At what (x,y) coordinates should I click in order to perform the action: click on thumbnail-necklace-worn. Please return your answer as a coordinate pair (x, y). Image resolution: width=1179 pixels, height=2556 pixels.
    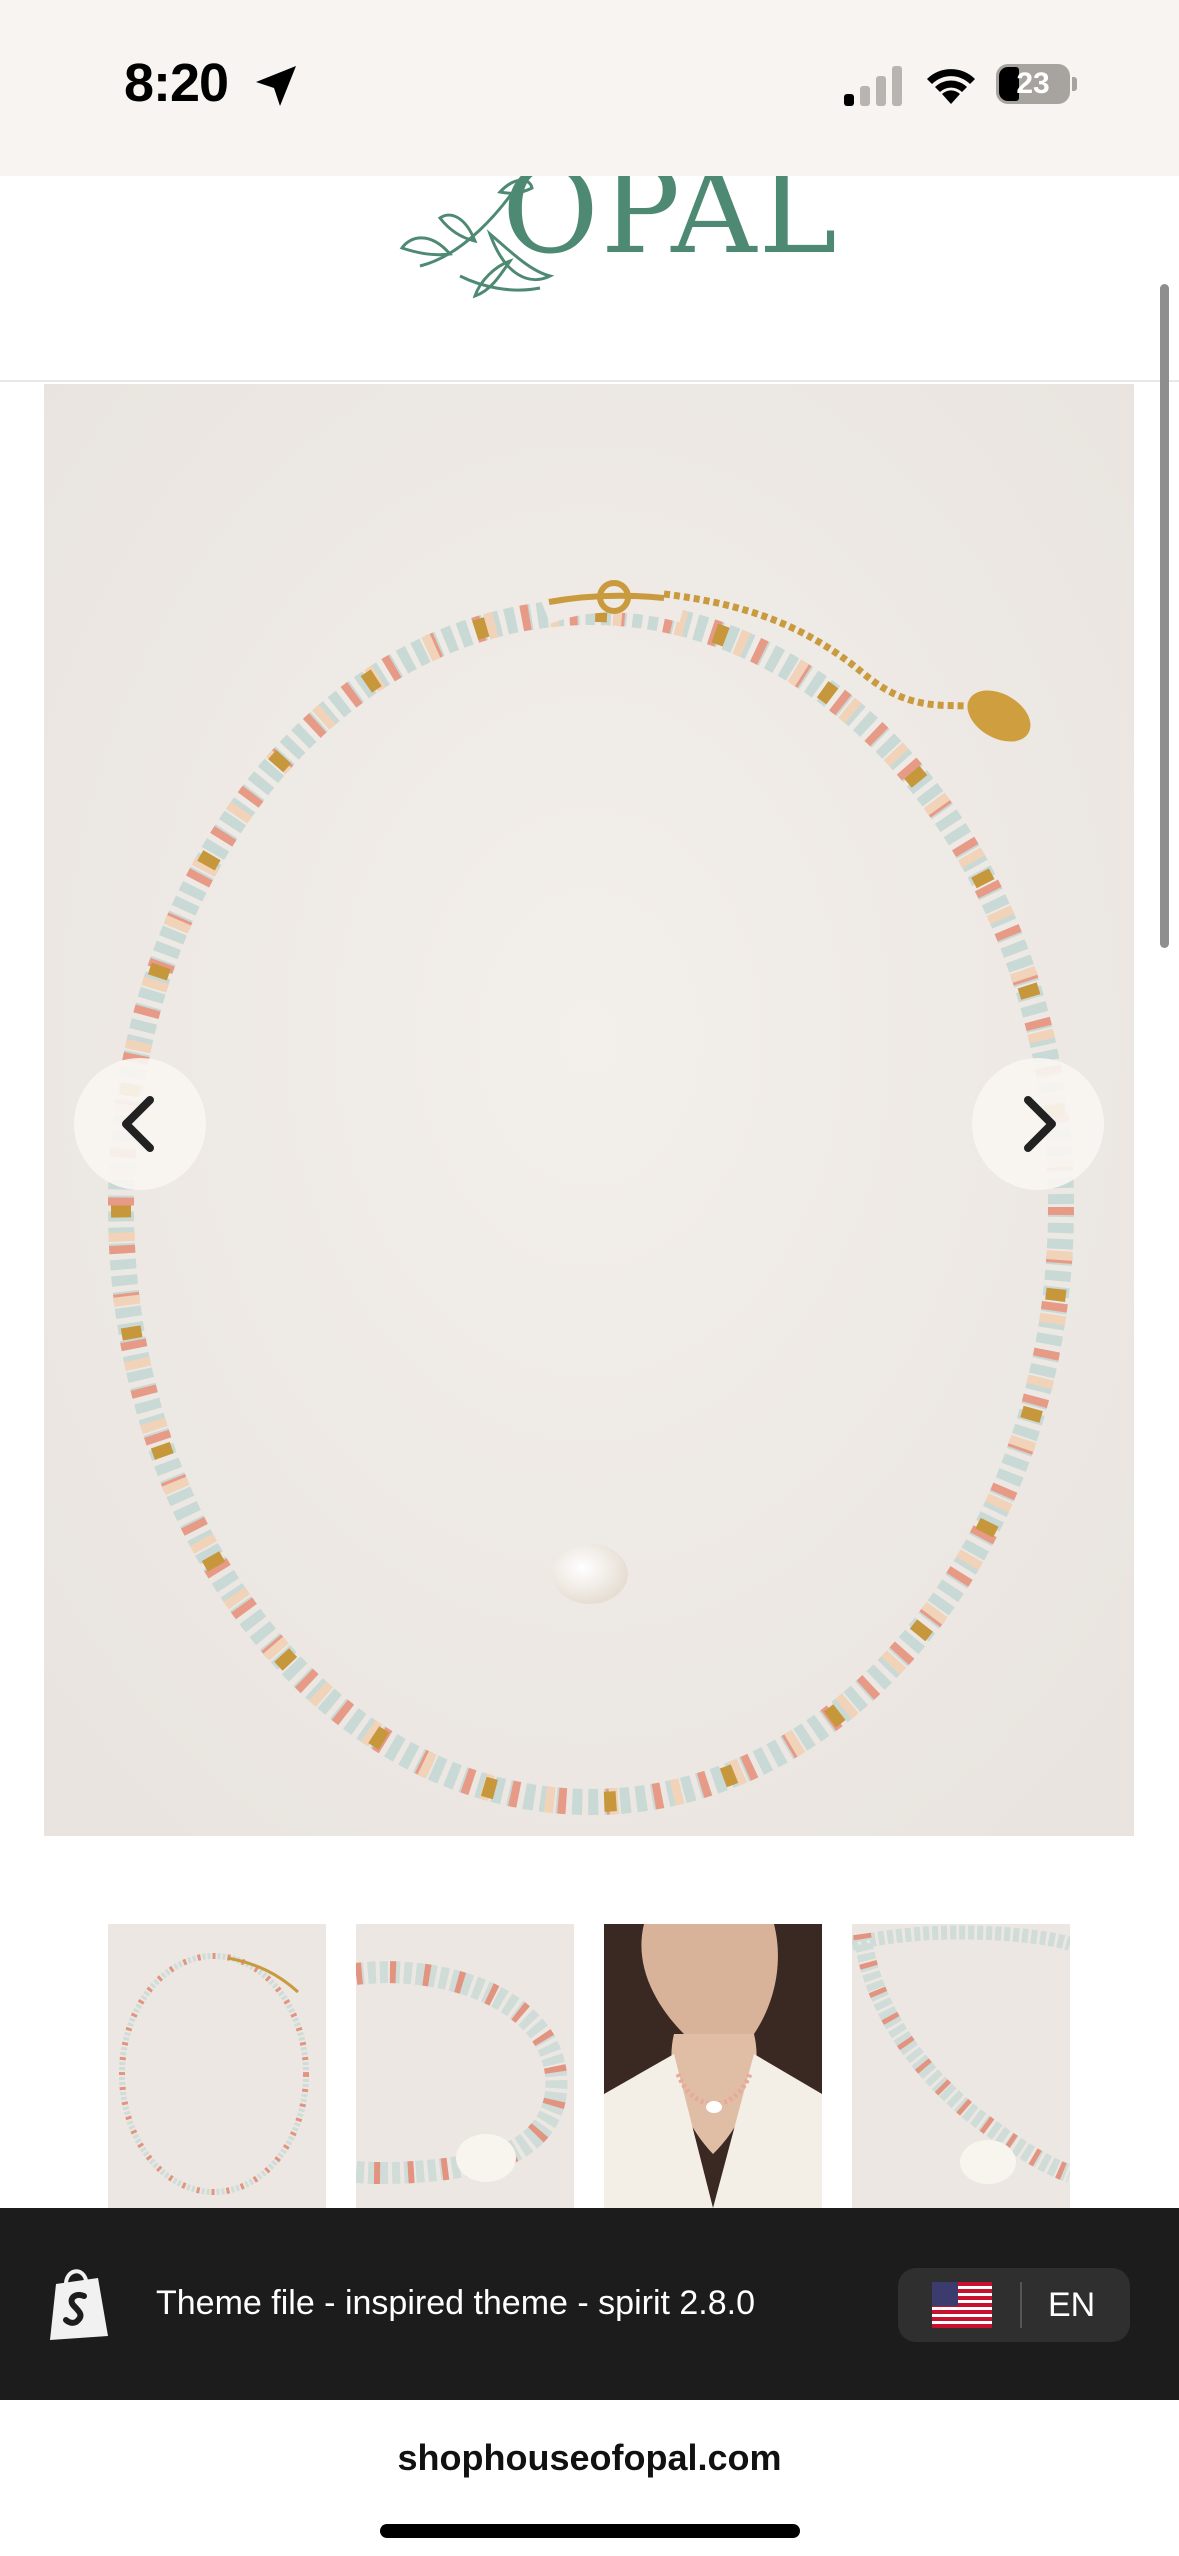
    Looking at the image, I should click on (713, 2066).